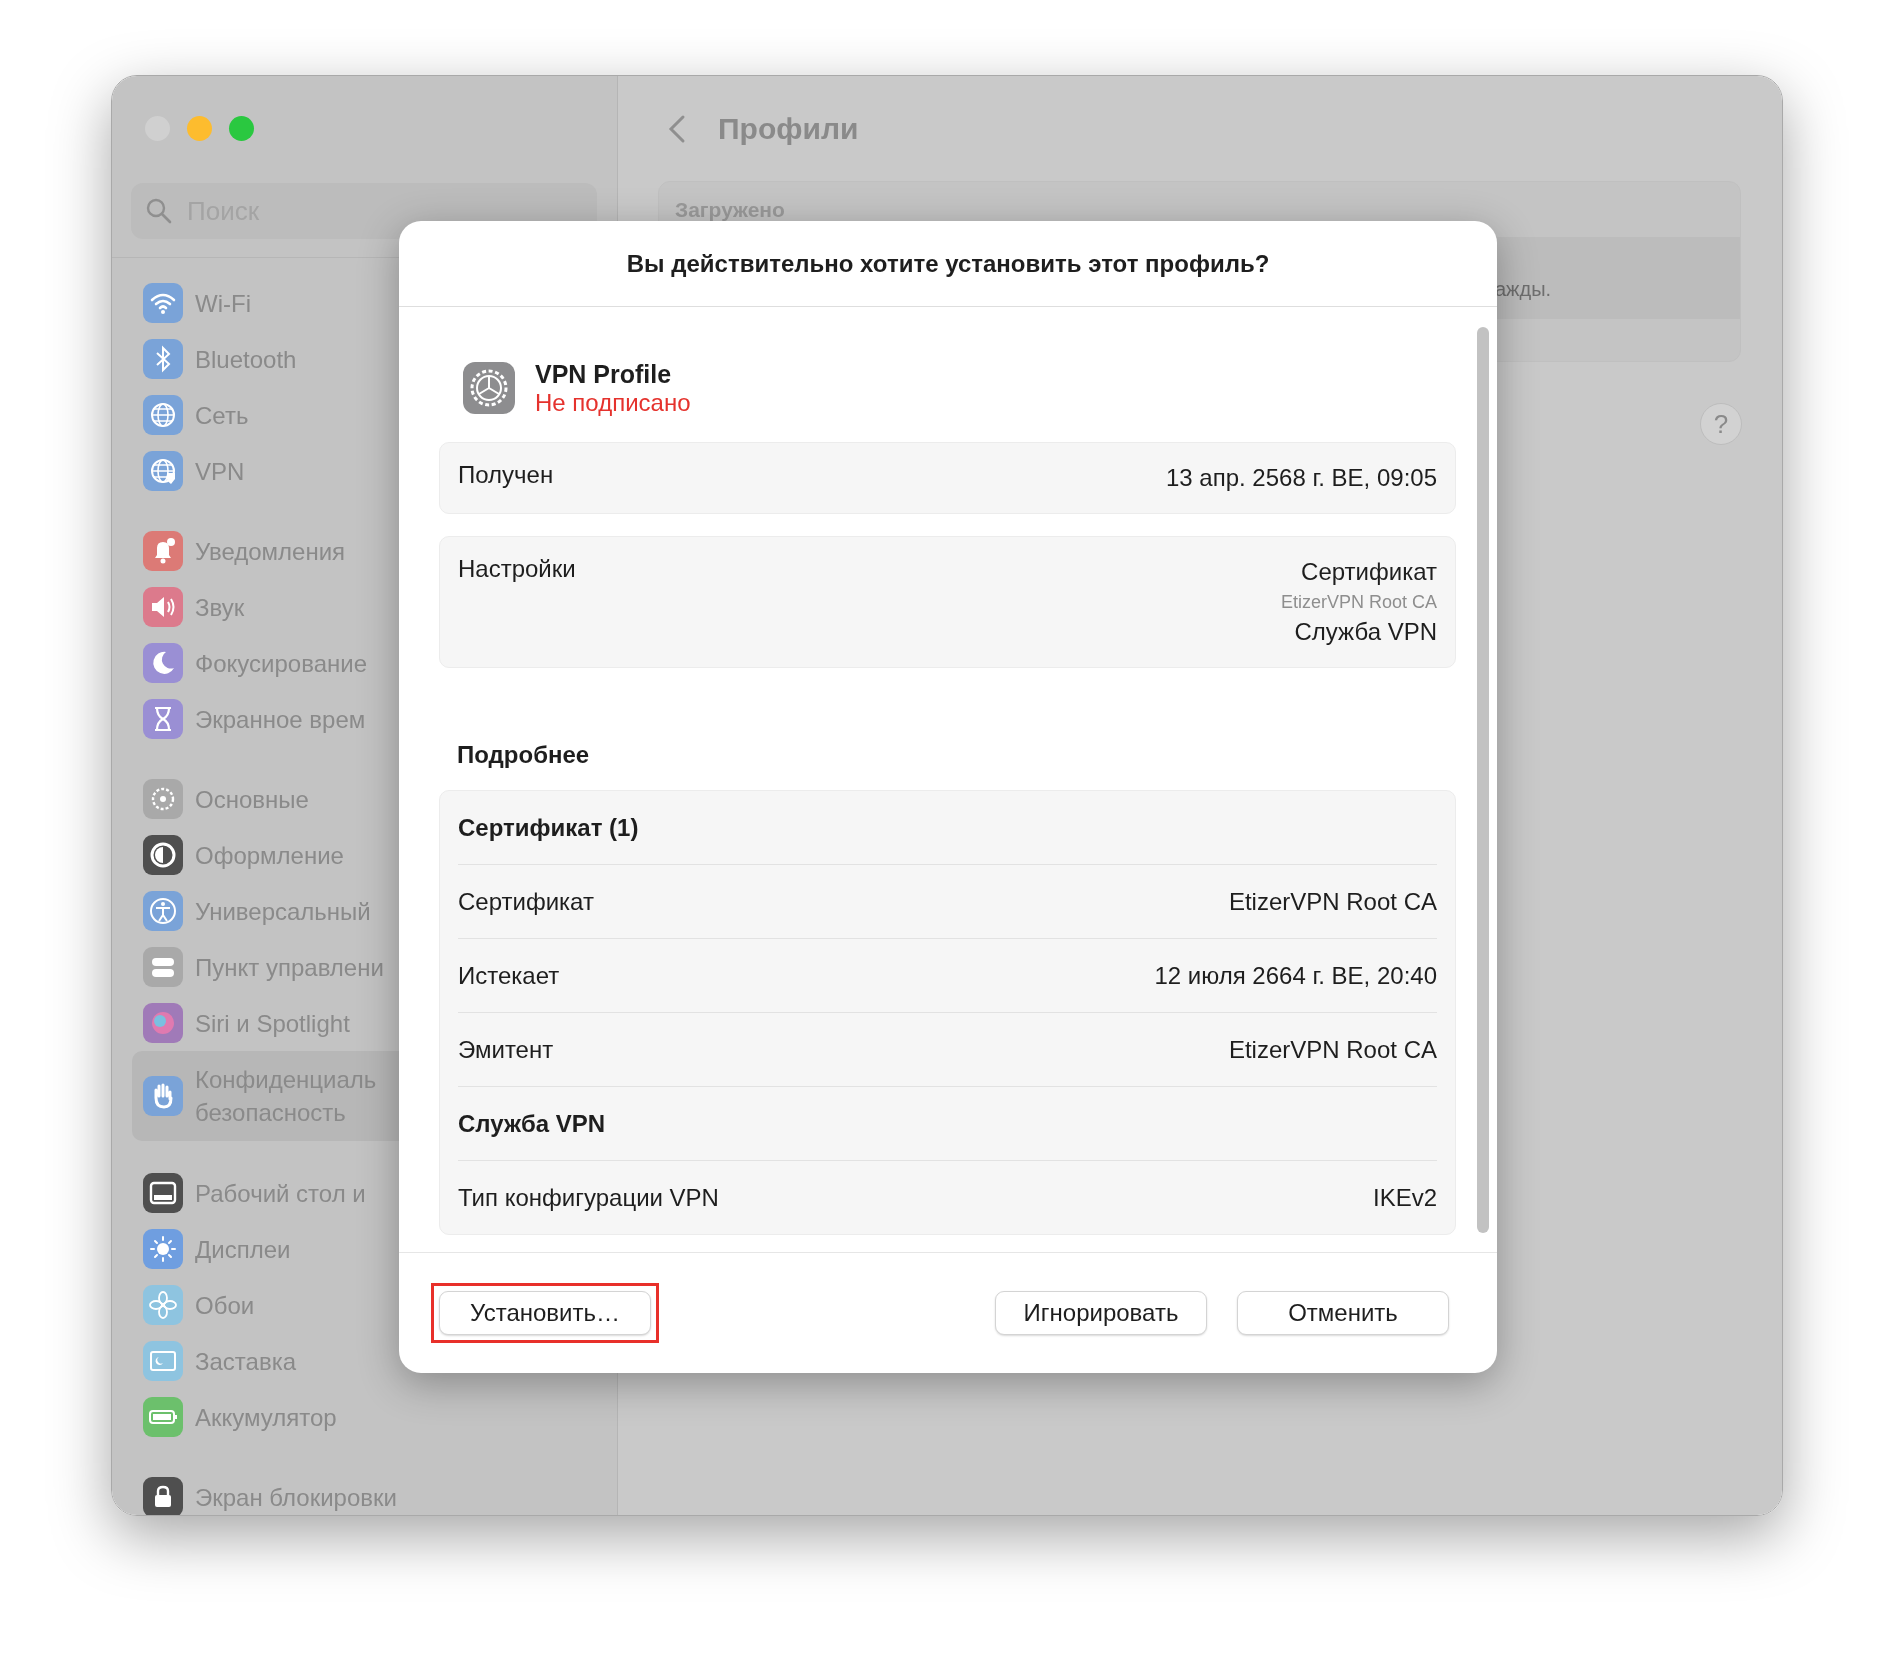 This screenshot has height=1664, width=1894. I want to click on sidebar-item: Аккумулятор, so click(374, 1417).